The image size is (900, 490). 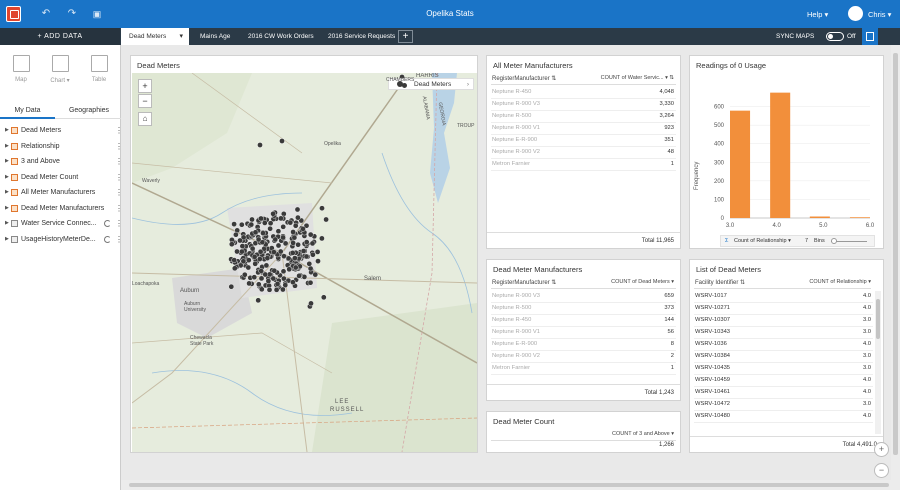 What do you see at coordinates (583, 117) in the screenshot?
I see `table-row: Neptune R-500 3,264` at bounding box center [583, 117].